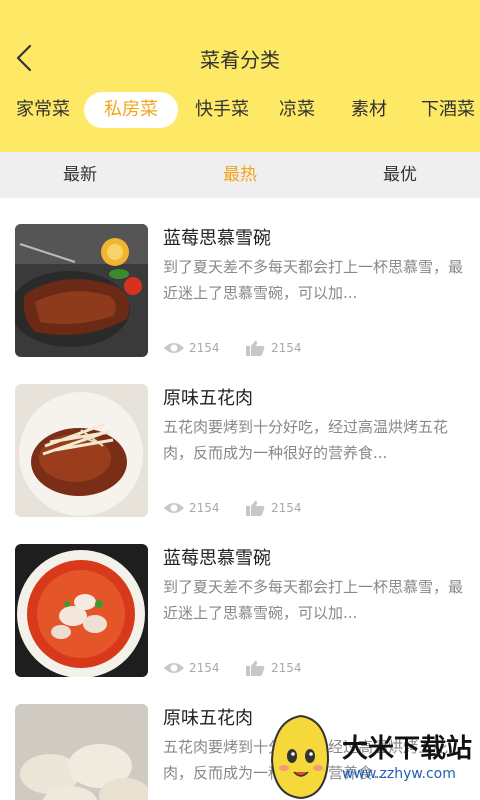 The width and height of the screenshot is (480, 800). What do you see at coordinates (80, 175) in the screenshot?
I see `sort-newest: 最新` at bounding box center [80, 175].